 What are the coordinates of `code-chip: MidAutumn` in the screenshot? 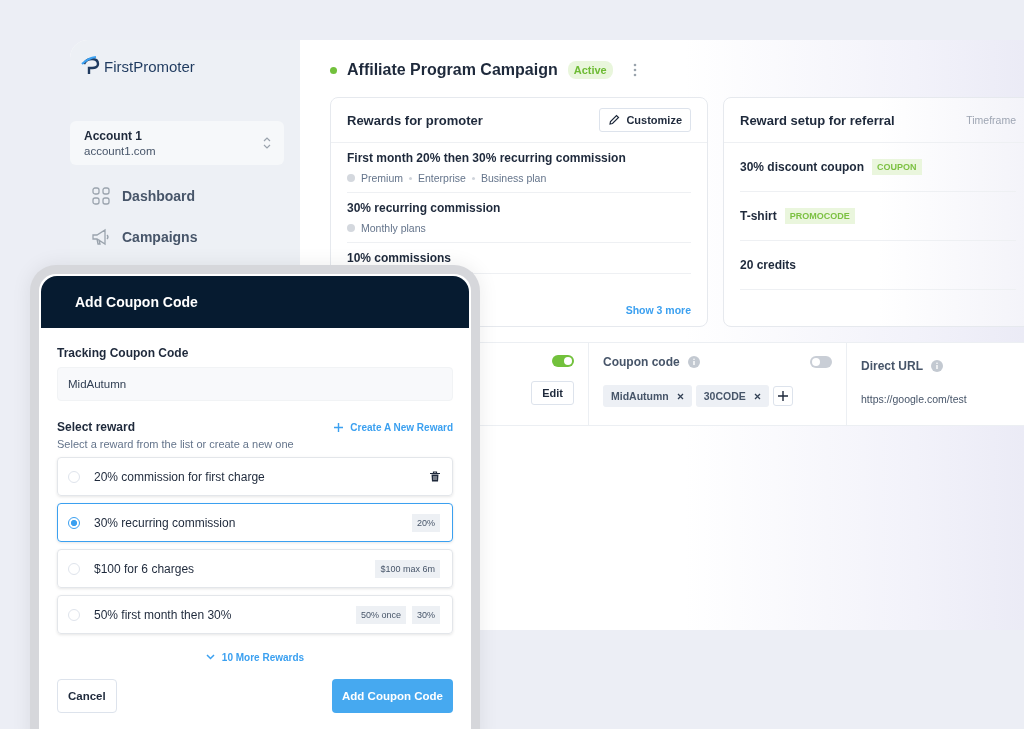 It's located at (647, 396).